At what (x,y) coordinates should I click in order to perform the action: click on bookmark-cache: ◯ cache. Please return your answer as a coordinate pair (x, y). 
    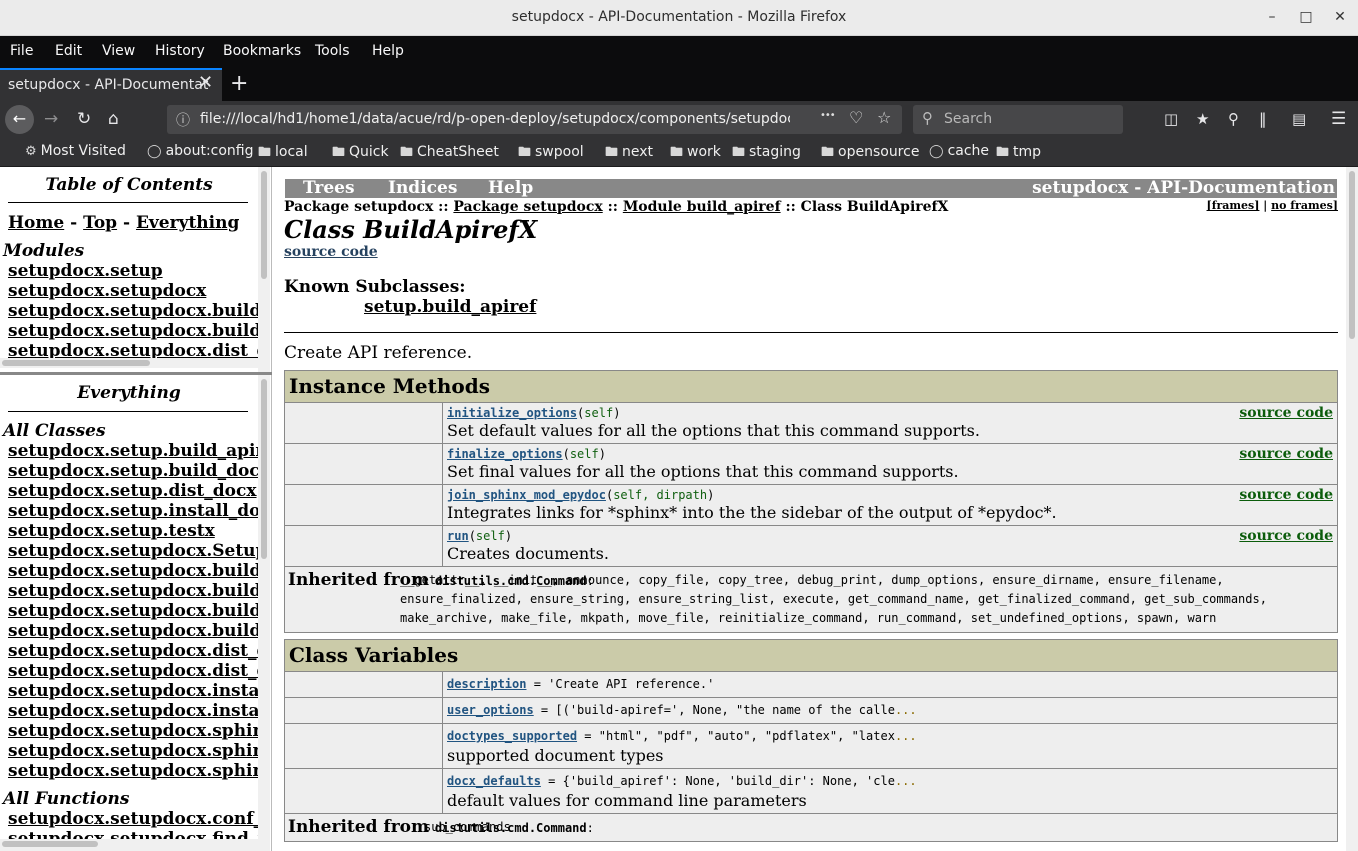
    Looking at the image, I should click on (959, 151).